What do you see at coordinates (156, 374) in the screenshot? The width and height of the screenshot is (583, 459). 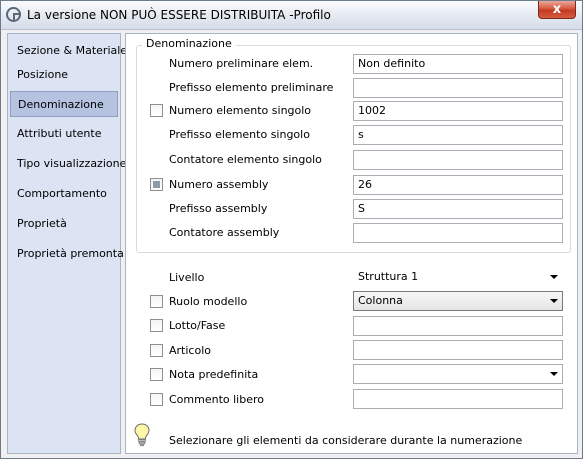 I see `nota-predefinita-checkbox` at bounding box center [156, 374].